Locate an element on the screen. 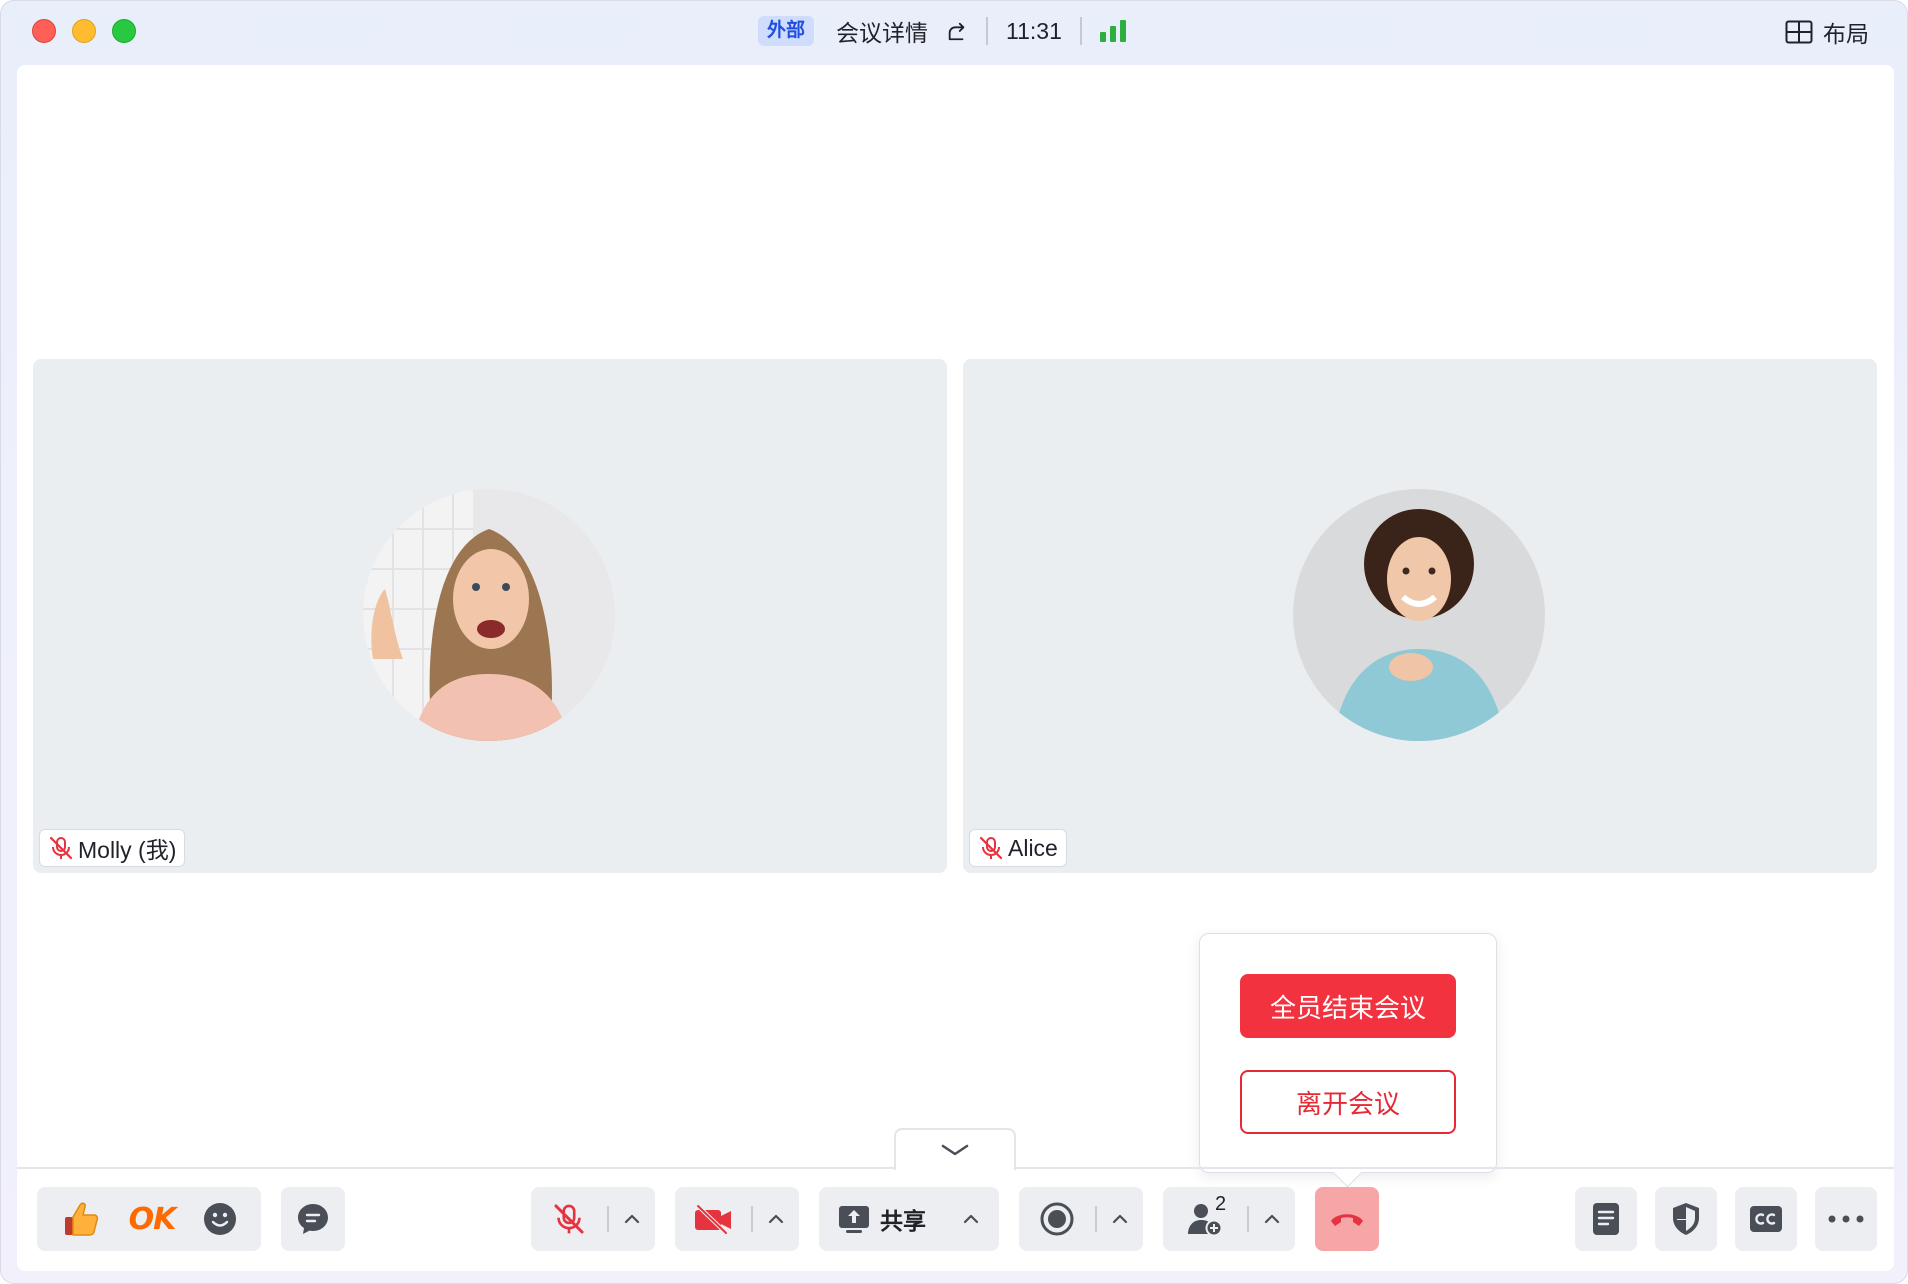  record-options-button is located at coordinates (1120, 1219).